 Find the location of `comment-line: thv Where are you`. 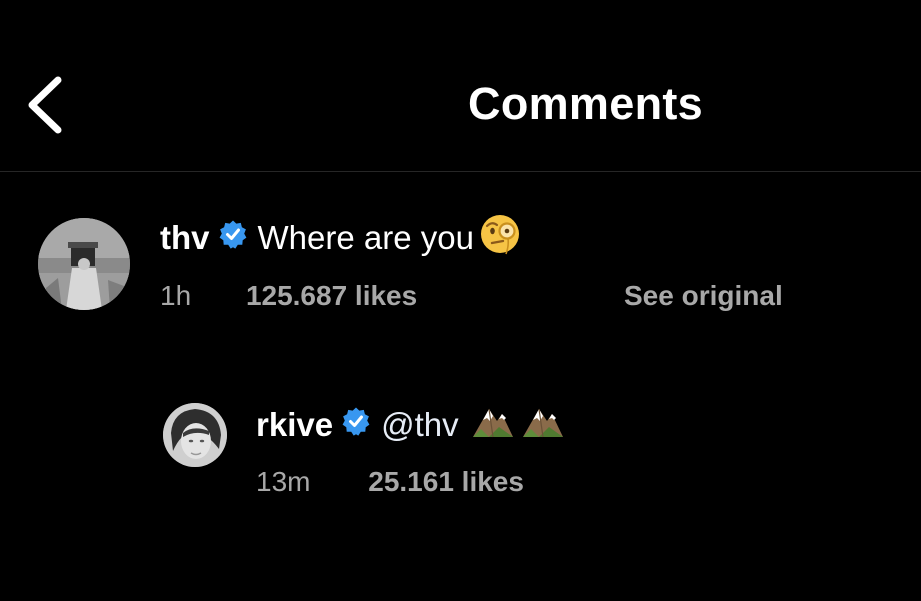

comment-line: thv Where are you is located at coordinates (341, 237).